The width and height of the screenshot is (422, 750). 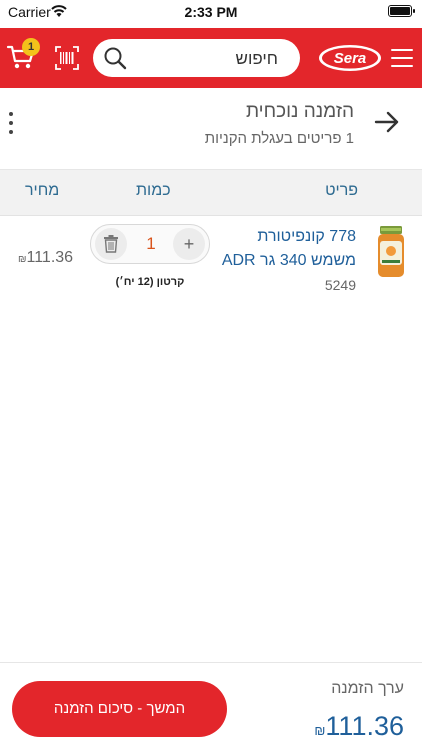 What do you see at coordinates (67, 58) in the screenshot?
I see `barcode-scan-icon` at bounding box center [67, 58].